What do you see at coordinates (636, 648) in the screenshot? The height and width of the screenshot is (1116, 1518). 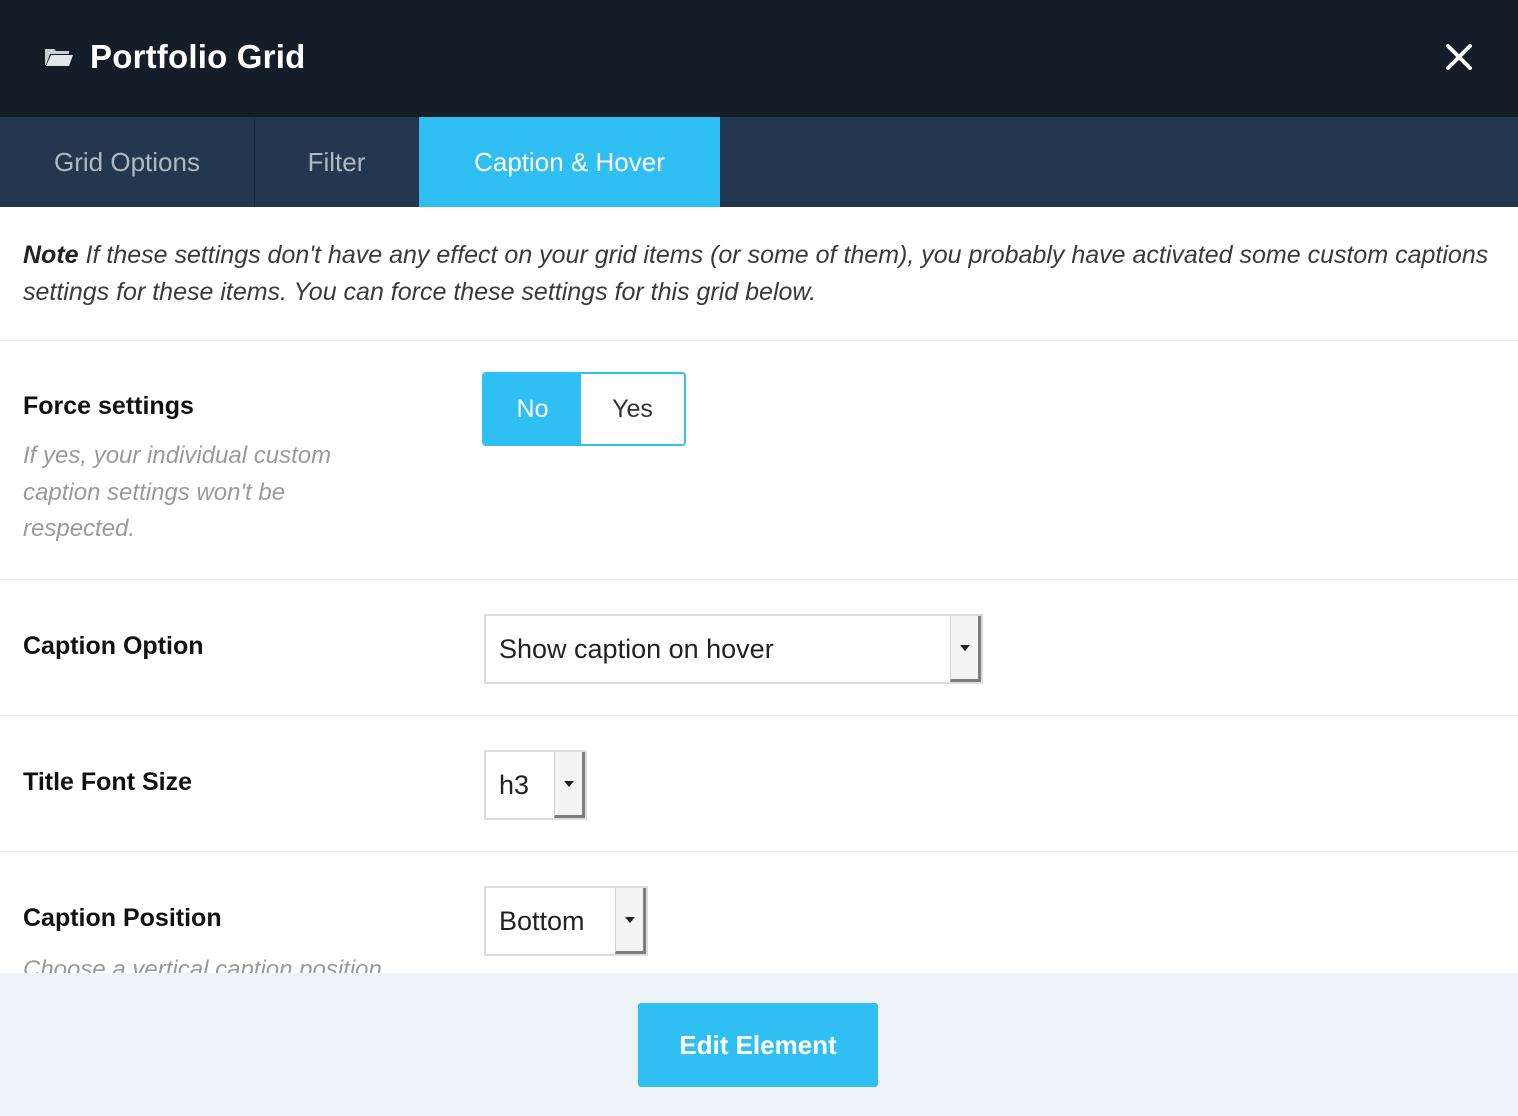 I see `caption-option-value: Show caption on hover` at bounding box center [636, 648].